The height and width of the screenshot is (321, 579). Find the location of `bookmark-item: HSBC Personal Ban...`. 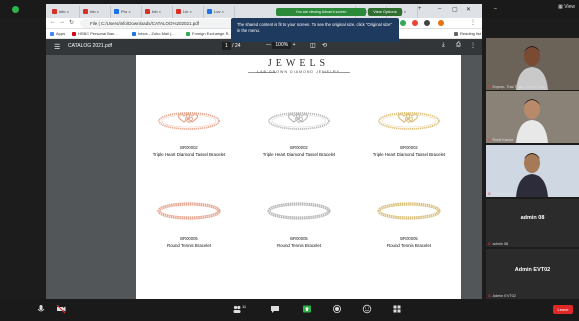

bookmark-item: HSBC Personal Ban... is located at coordinates (95, 34).